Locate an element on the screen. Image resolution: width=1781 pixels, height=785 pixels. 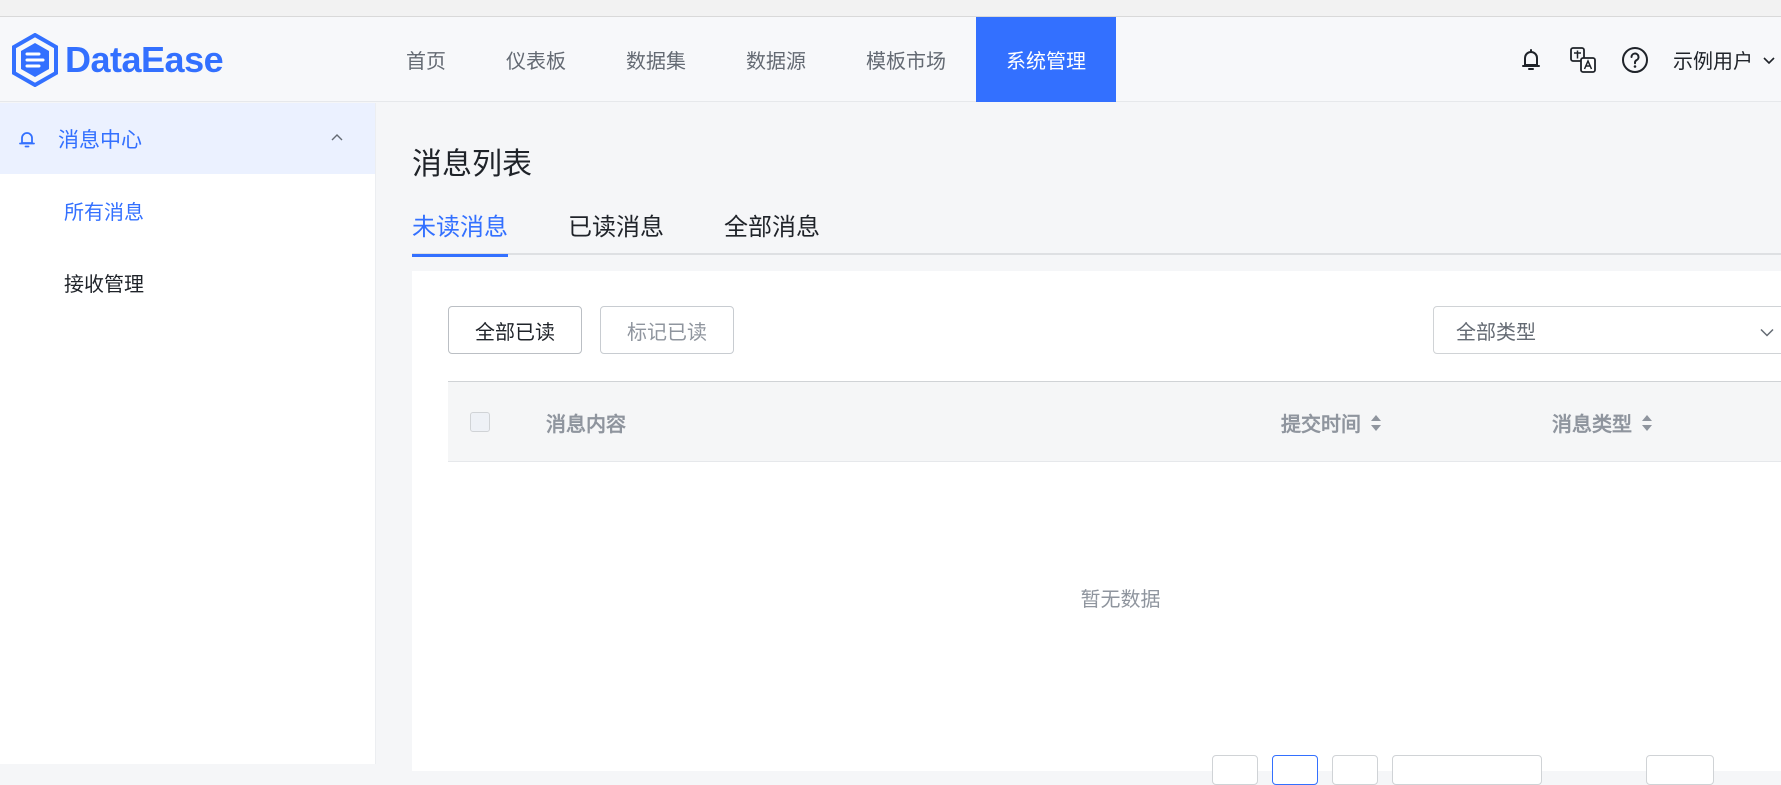
chevron-up-icon is located at coordinates (337, 137).